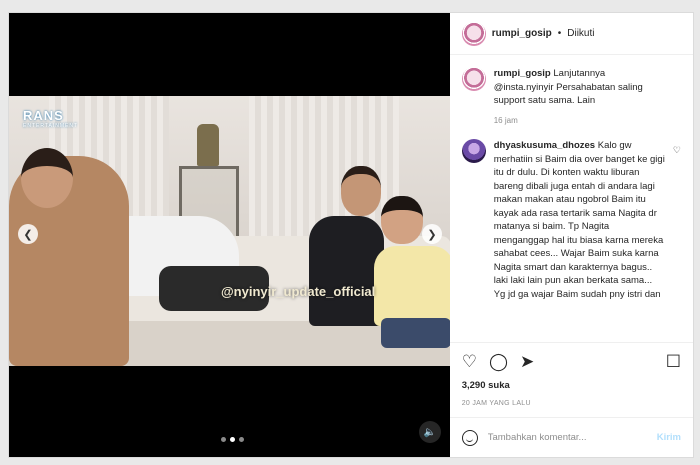 The width and height of the screenshot is (700, 465). I want to click on previous-slide-button: ❮, so click(28, 234).